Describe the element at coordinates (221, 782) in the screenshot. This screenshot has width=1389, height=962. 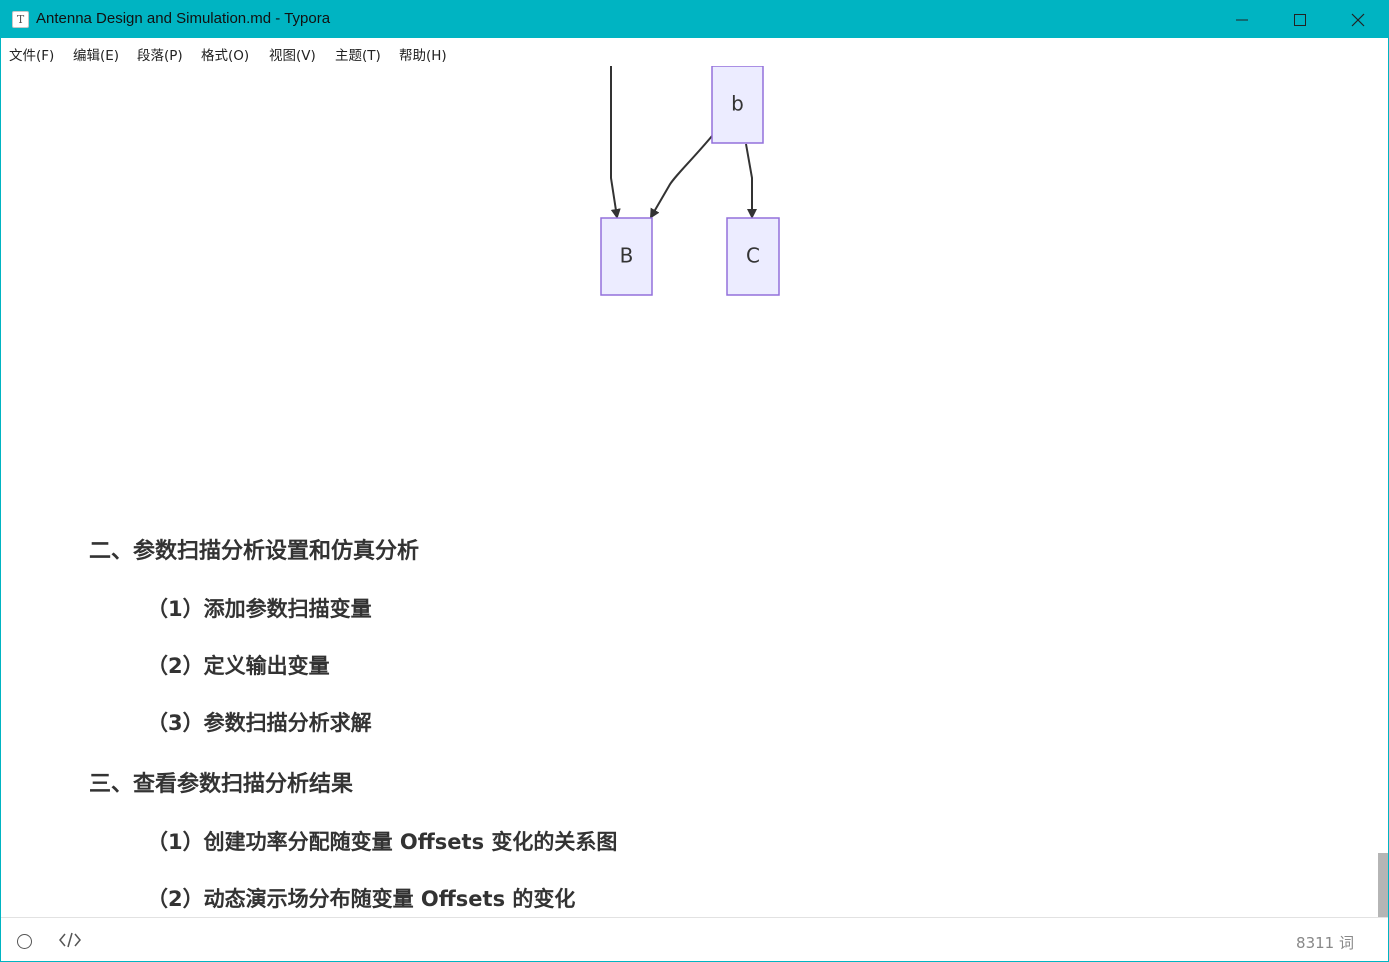
I see `heading-section-3: 三、查看参数扫描分析结果` at that location.